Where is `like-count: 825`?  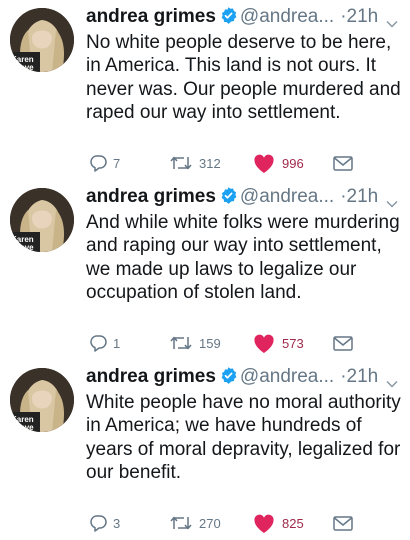 like-count: 825 is located at coordinates (293, 523).